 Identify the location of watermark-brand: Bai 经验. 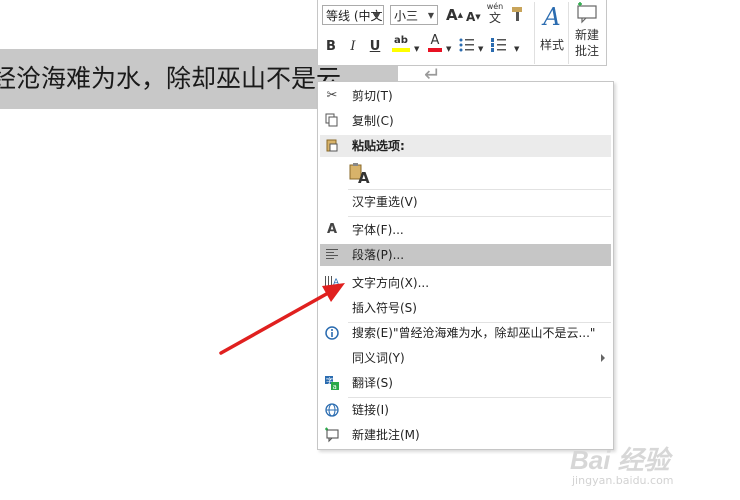
(620, 460).